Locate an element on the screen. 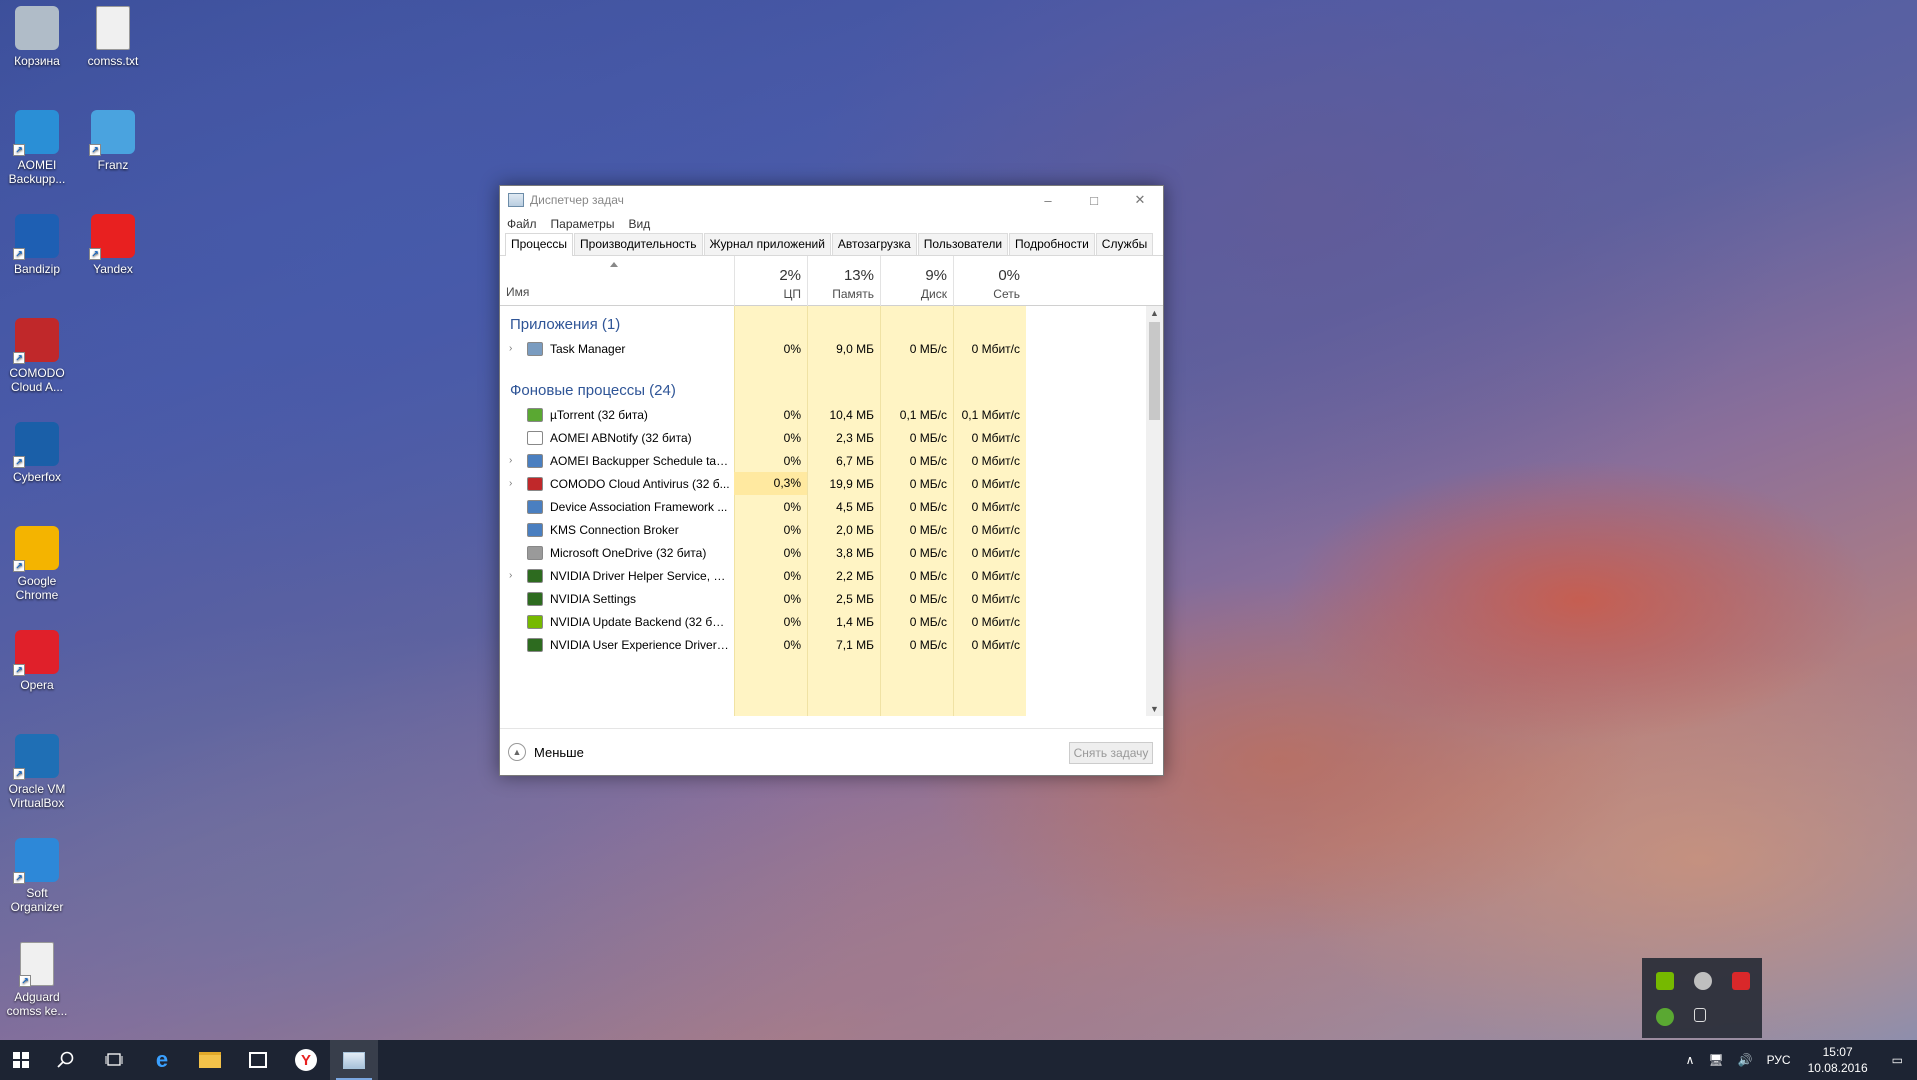  action-center-icon: ▭ is located at coordinates (1897, 1060).